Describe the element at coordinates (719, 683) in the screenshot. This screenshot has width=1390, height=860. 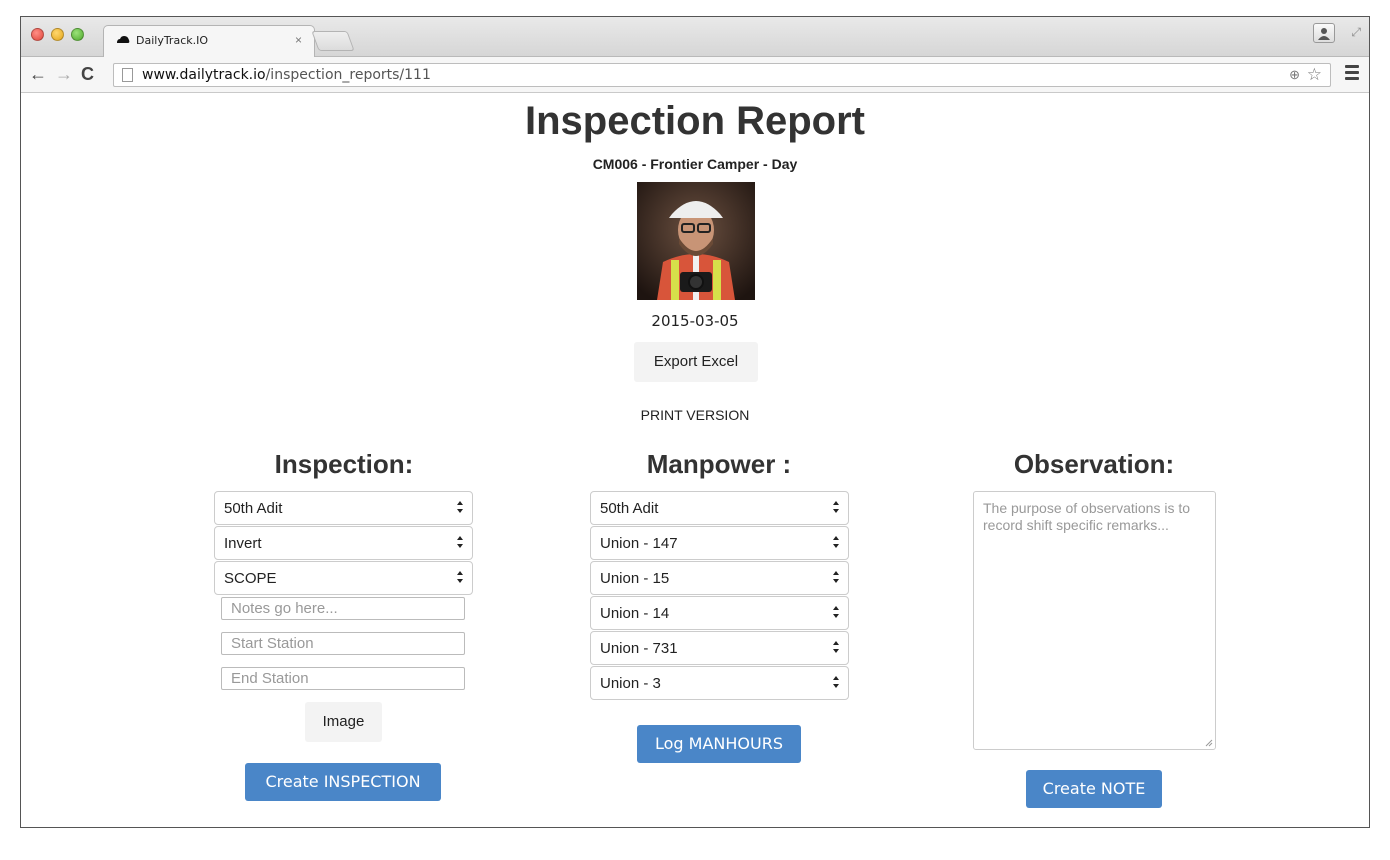
I see `manpower-union-select: Union - 3` at that location.